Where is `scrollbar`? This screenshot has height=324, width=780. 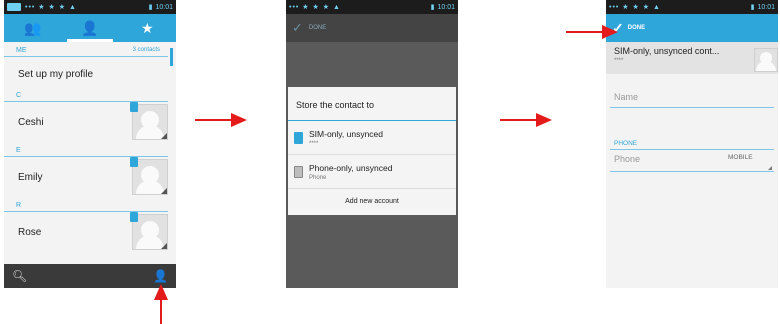 scrollbar is located at coordinates (171, 57).